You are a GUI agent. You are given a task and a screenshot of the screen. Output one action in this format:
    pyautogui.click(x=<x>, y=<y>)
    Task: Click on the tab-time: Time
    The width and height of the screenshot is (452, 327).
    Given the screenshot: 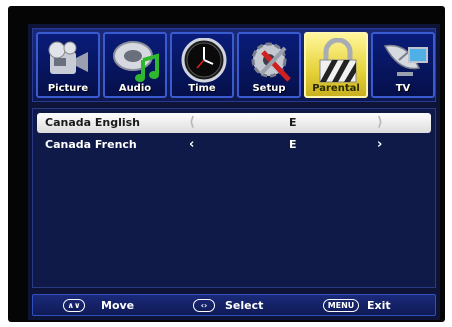 What is the action you would take?
    pyautogui.click(x=202, y=65)
    